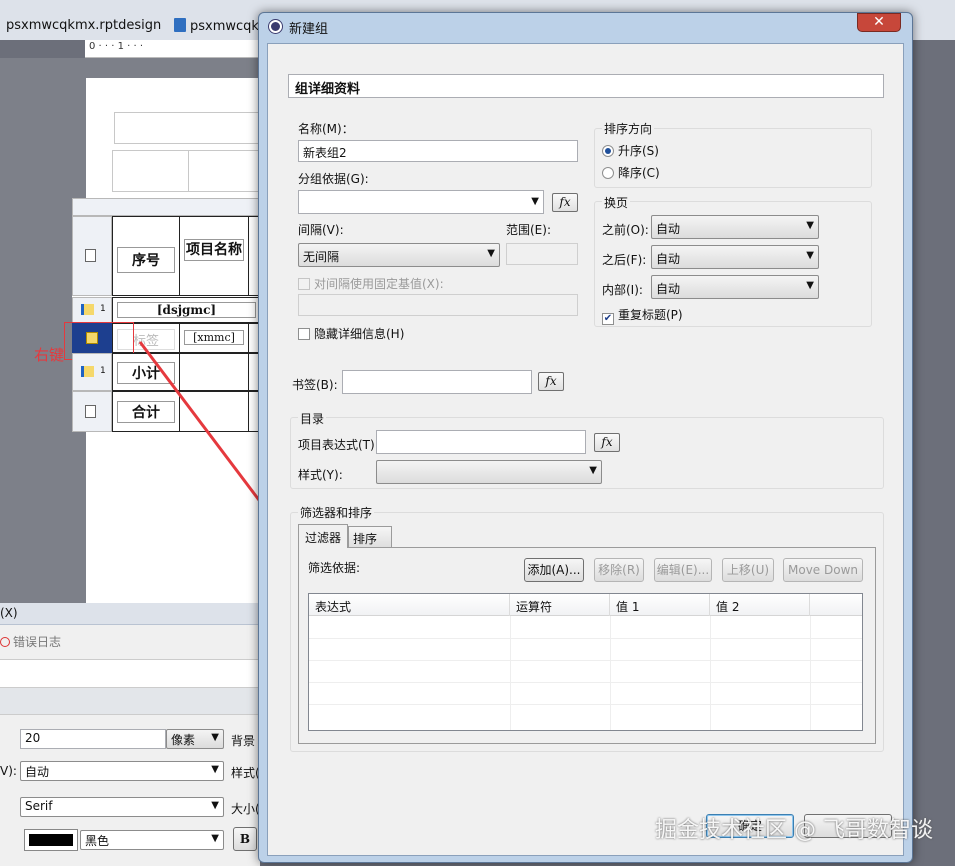 The height and width of the screenshot is (866, 955). What do you see at coordinates (528, 230) in the screenshot?
I see `range-label: 范围(E):` at bounding box center [528, 230].